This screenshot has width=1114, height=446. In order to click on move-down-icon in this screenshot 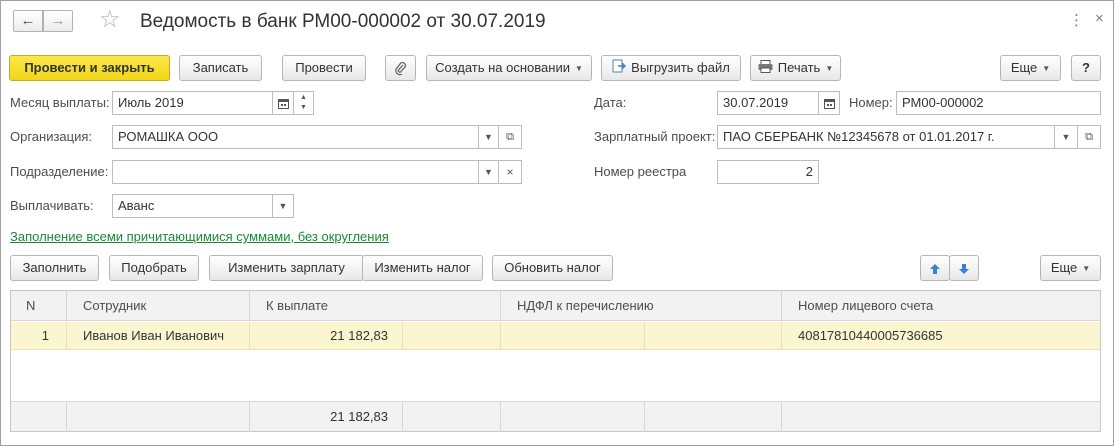, I will do `click(964, 268)`.